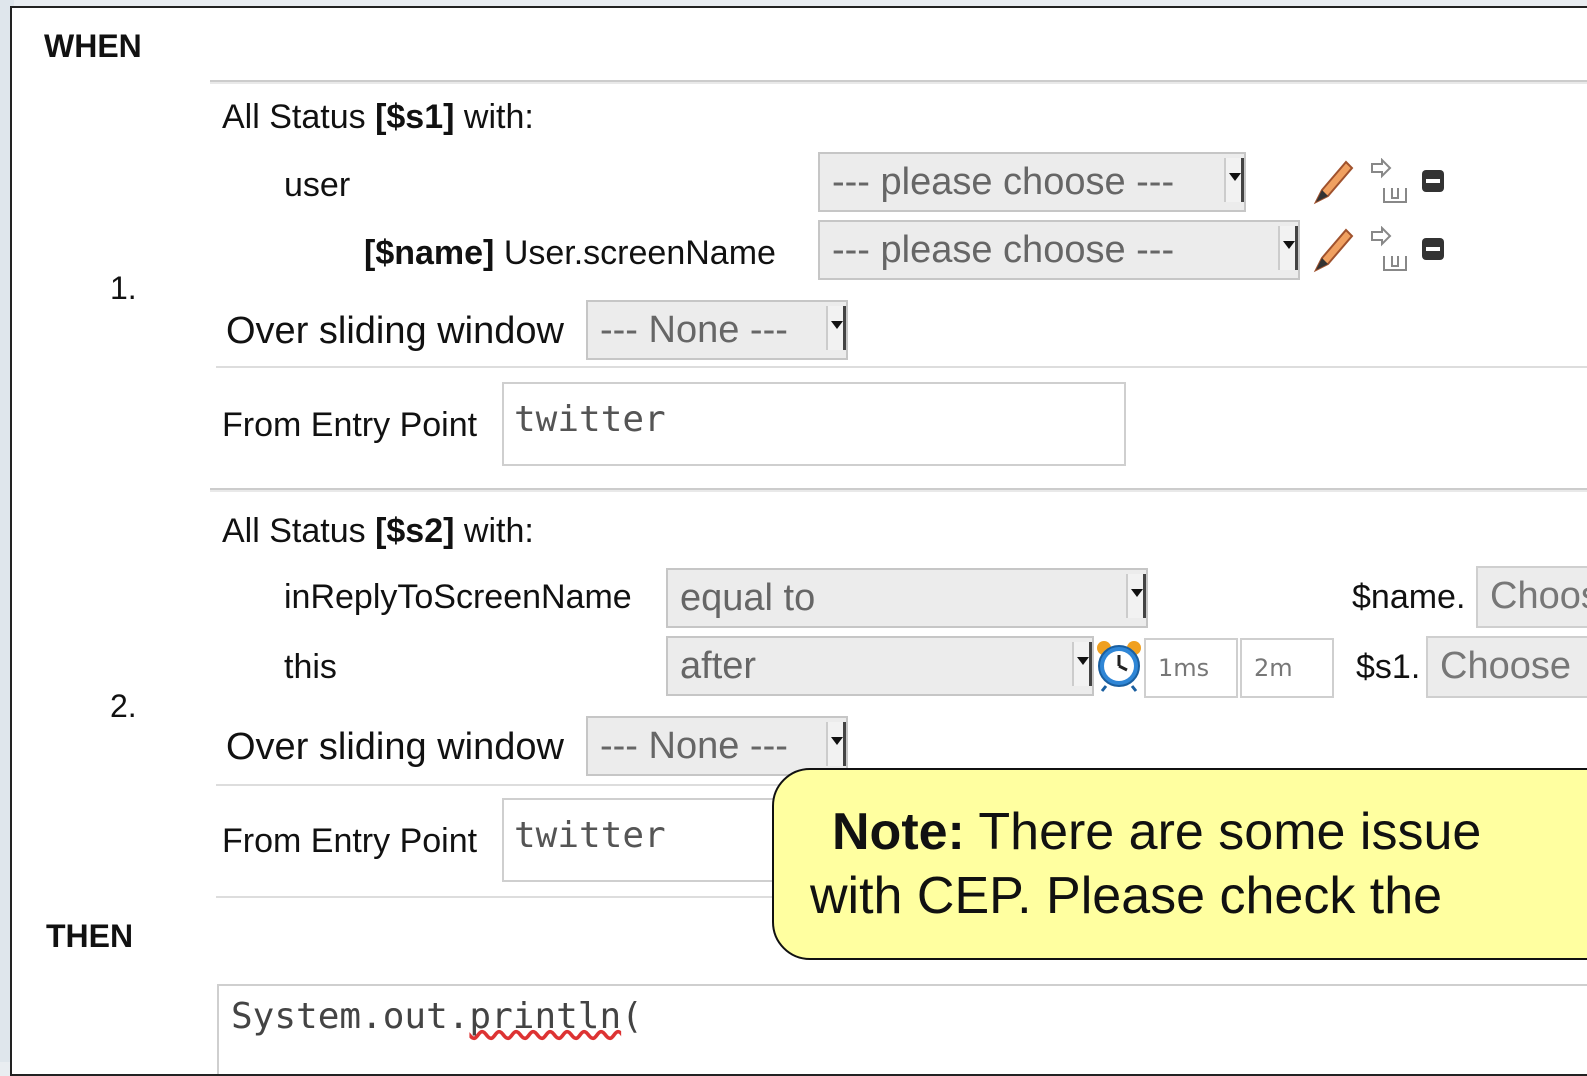 The width and height of the screenshot is (1587, 1076). I want to click on window-value-1: --- None ---, so click(694, 330).